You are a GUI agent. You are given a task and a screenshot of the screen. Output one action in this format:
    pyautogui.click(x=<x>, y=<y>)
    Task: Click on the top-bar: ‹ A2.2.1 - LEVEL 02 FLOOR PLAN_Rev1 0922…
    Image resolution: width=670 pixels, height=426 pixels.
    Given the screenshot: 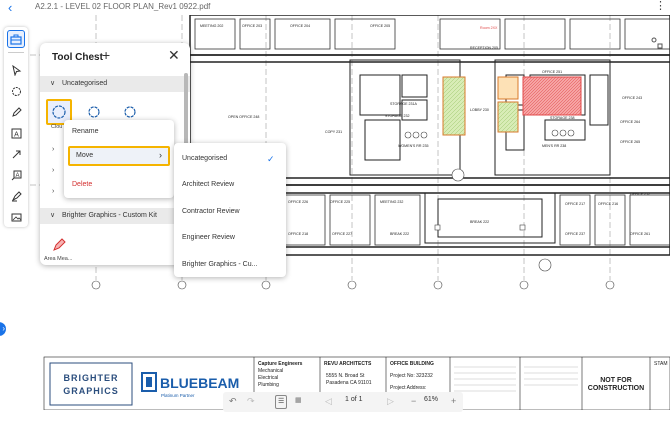 What is the action you would take?
    pyautogui.click(x=335, y=7)
    